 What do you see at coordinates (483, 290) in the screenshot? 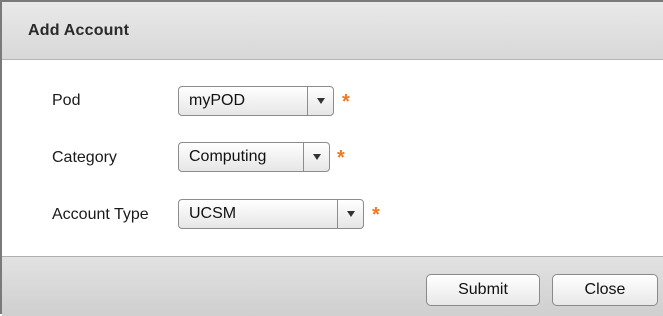
I see `submit-button: Submit` at bounding box center [483, 290].